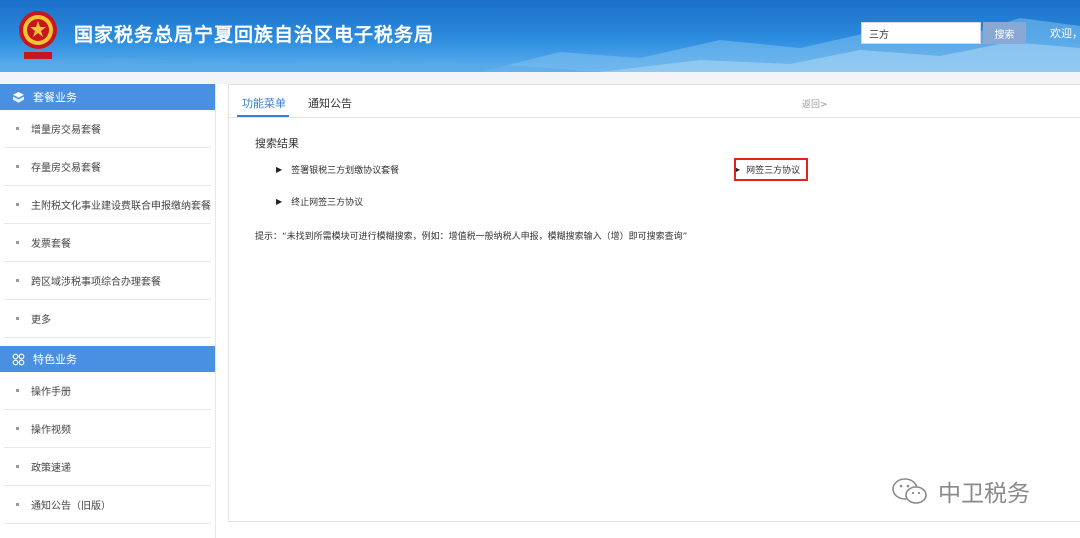  I want to click on sidebar-item-policy: 政策速递, so click(107, 467).